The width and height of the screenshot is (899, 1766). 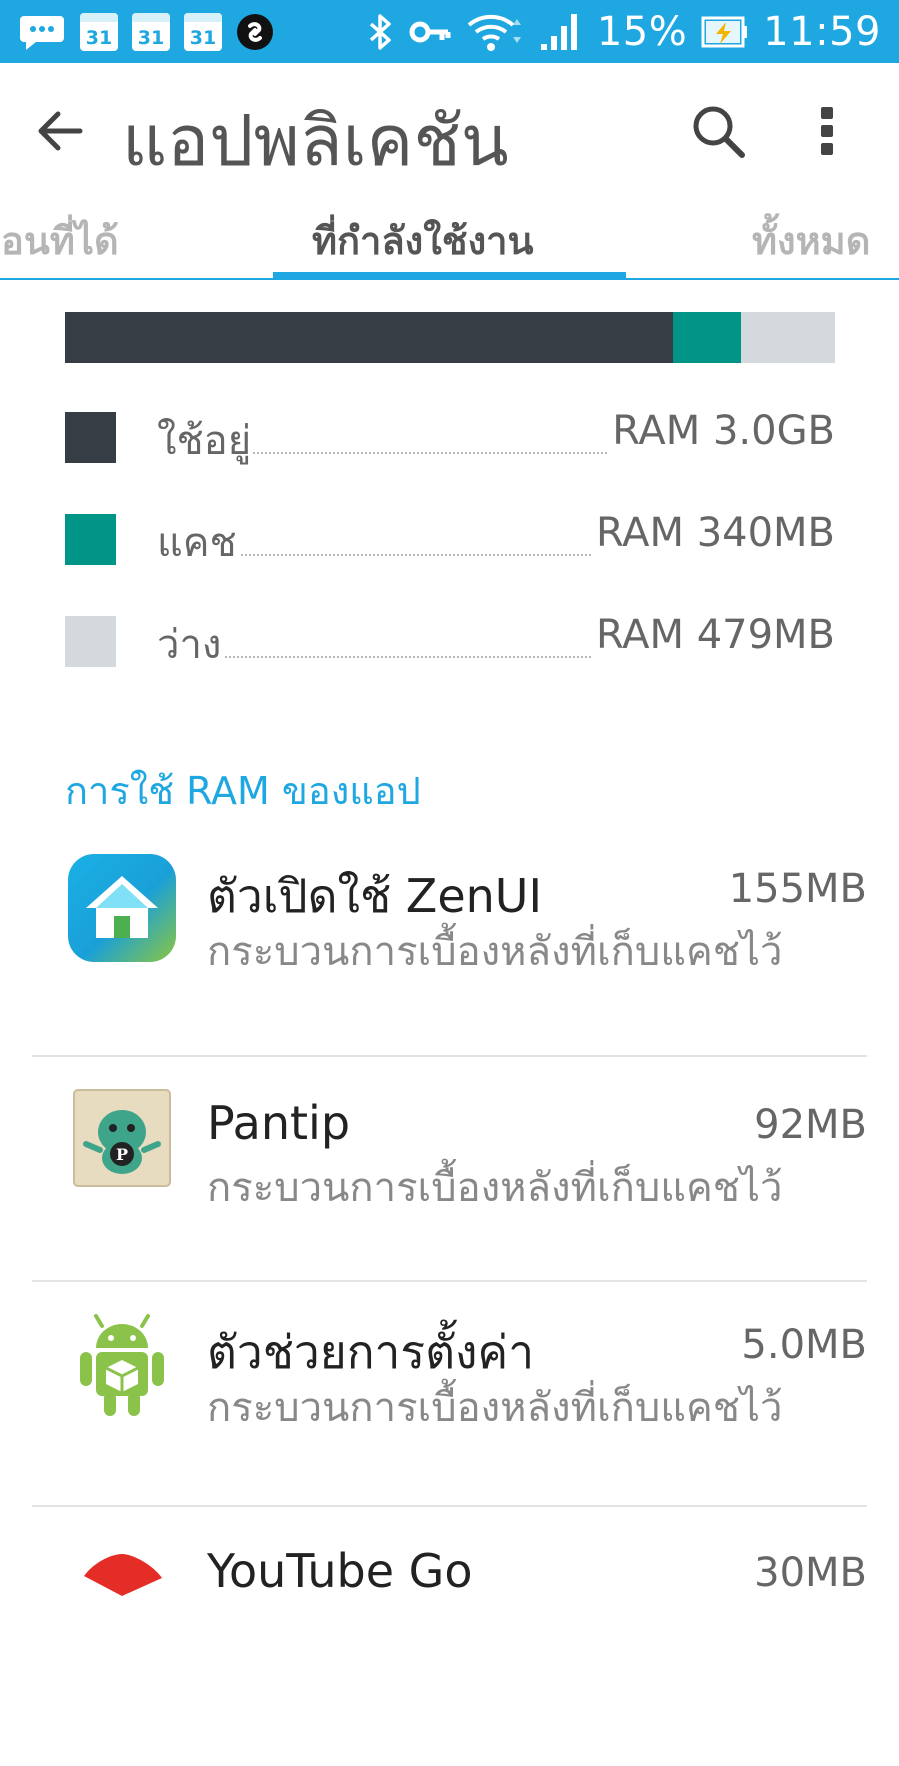 I want to click on legend-cache: แคช RAM 340MB, so click(x=450, y=542).